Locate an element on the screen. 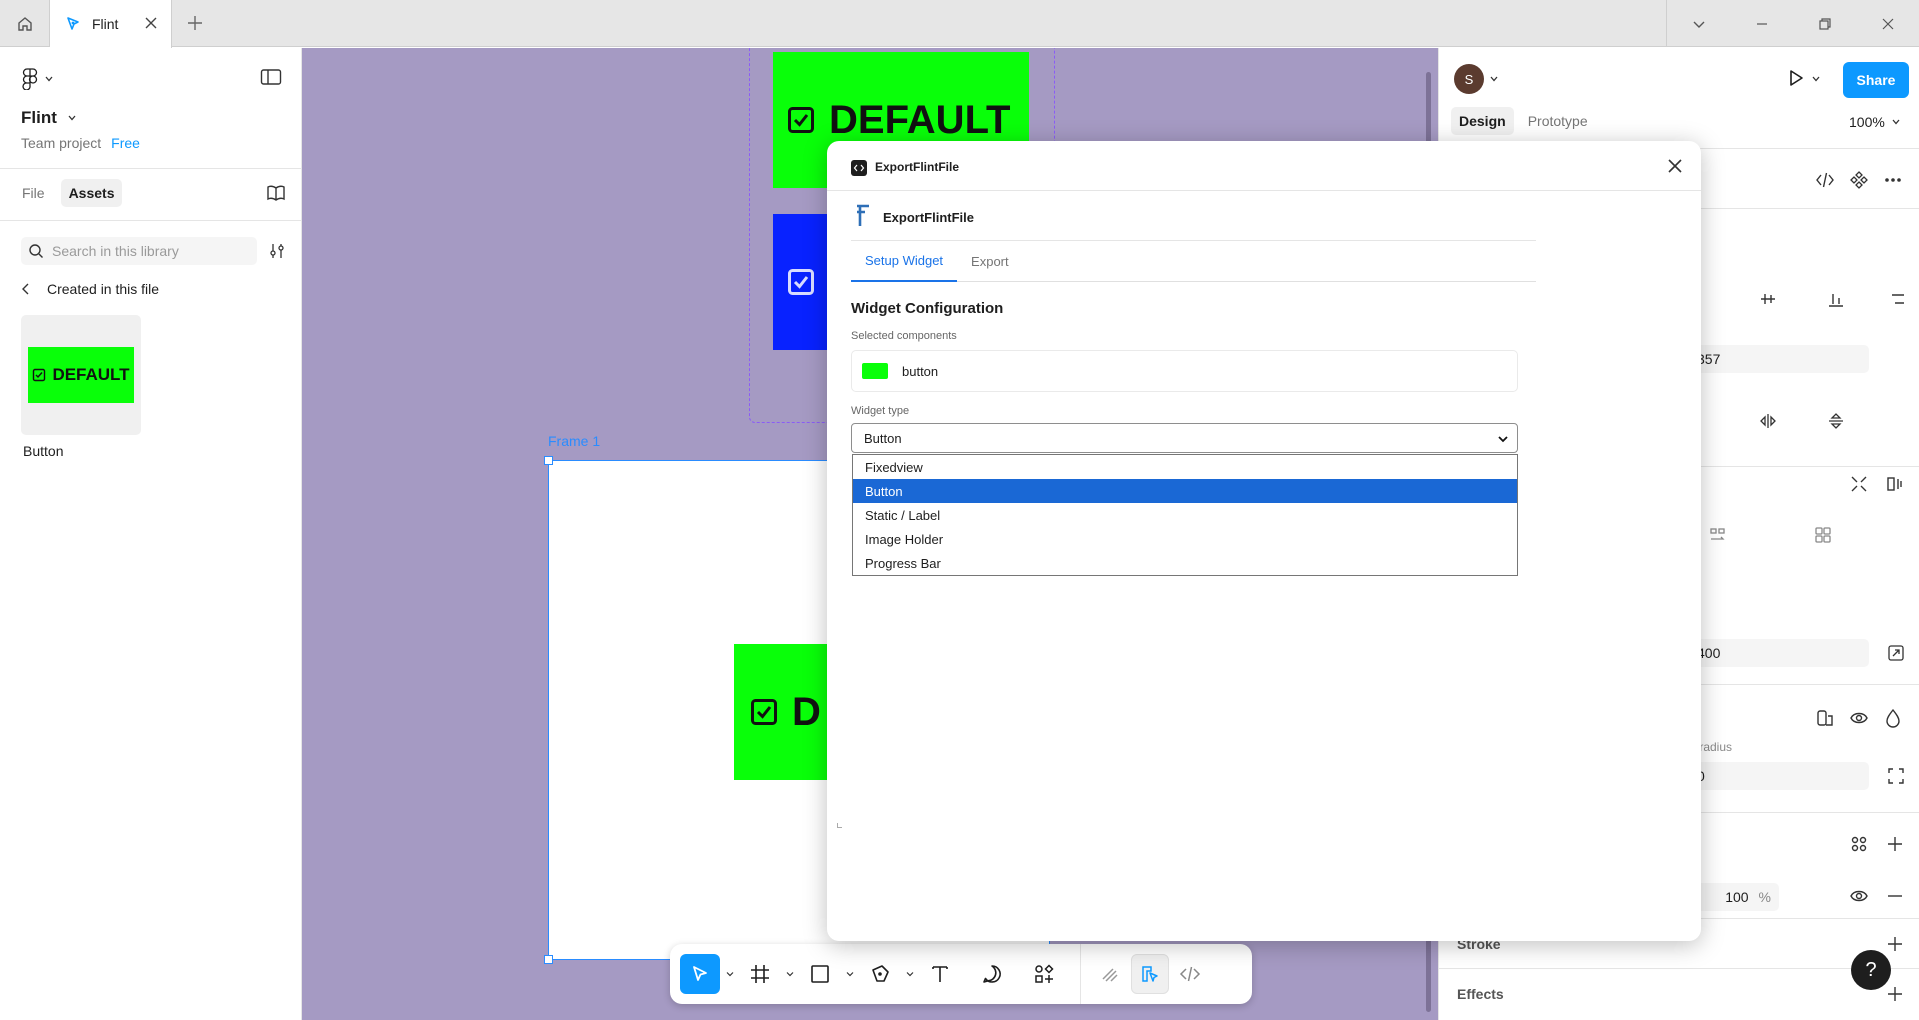 The height and width of the screenshot is (1020, 1919). resize-to-fit-icon is located at coordinates (1896, 653).